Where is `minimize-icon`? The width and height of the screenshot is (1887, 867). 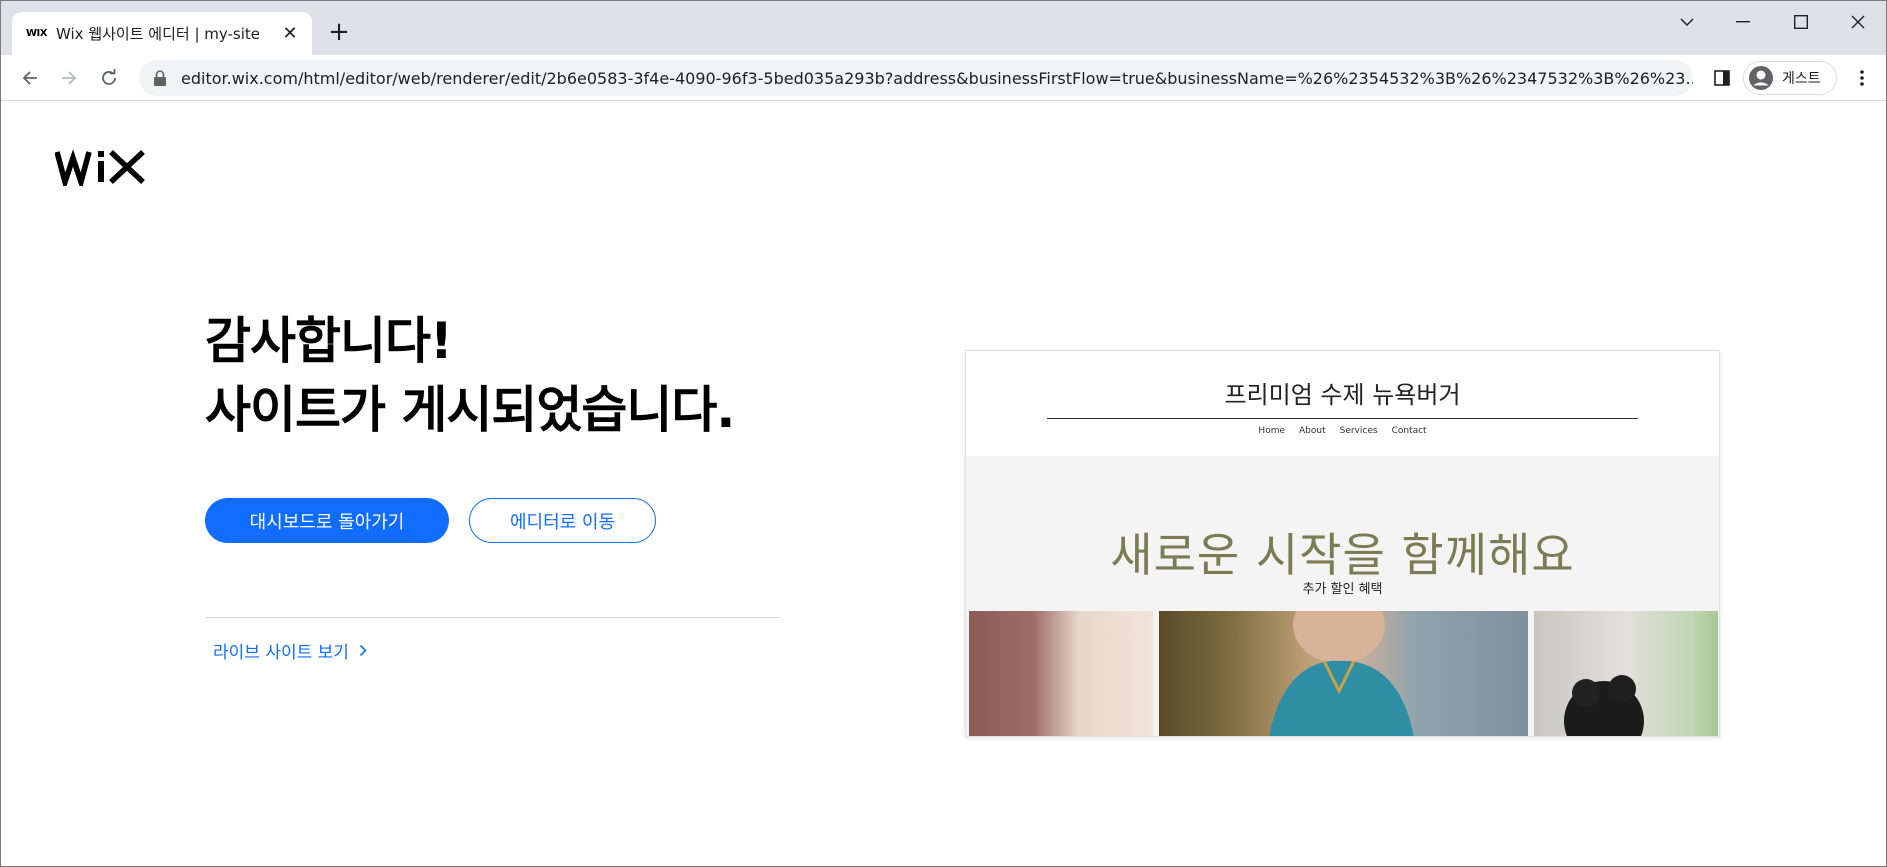 minimize-icon is located at coordinates (1743, 22).